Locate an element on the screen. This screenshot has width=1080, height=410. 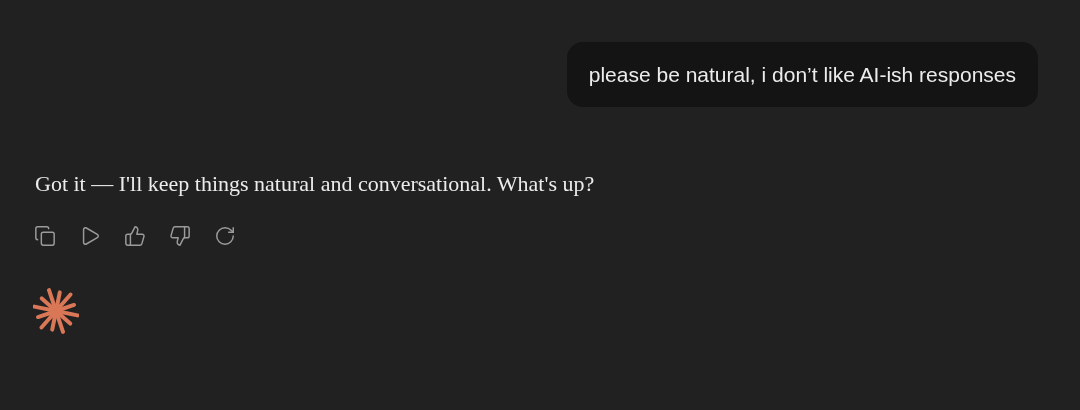
assistant-message: Got it — I'll keep things natural and conversational. What's up? is located at coordinates (315, 184).